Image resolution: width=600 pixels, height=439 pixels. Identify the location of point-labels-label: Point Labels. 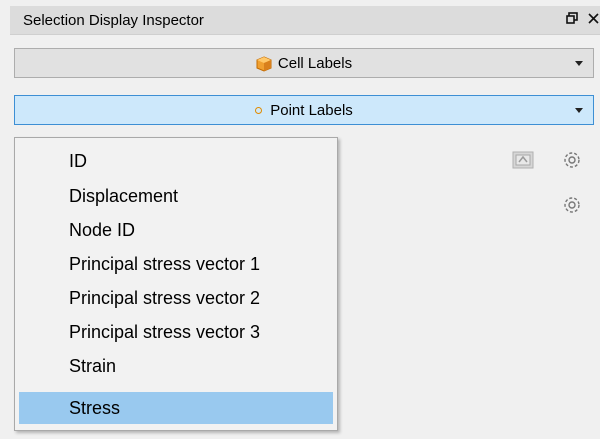
(311, 110).